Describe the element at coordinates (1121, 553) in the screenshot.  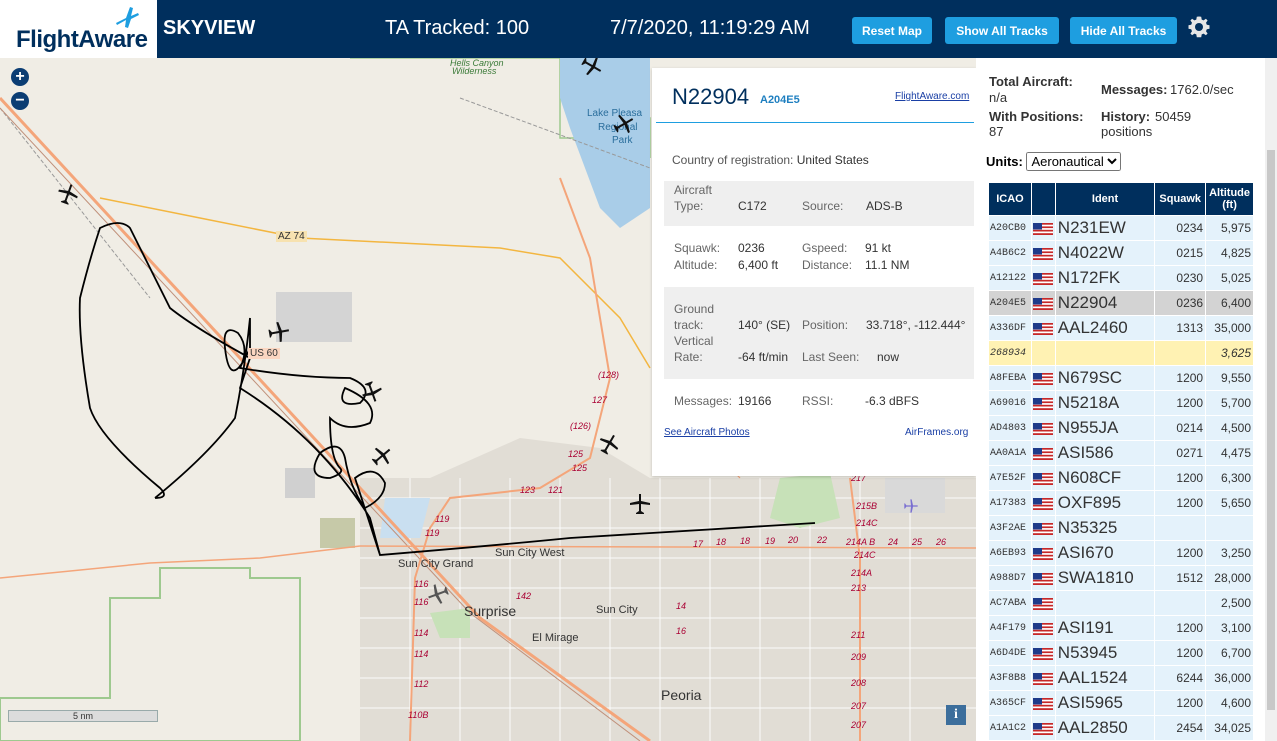
I see `table-row: A6EB93 ASI670 1200 3,250` at that location.